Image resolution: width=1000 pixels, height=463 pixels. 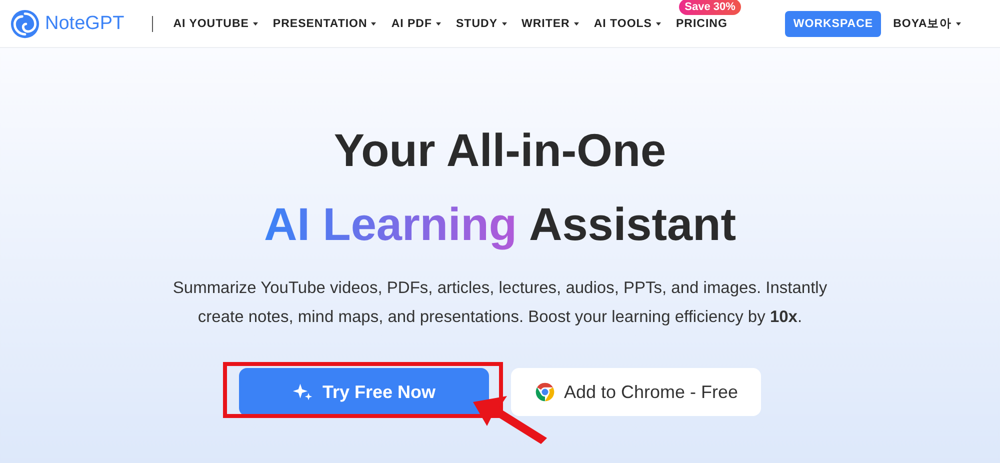 I want to click on user-menu: BOYA보아, so click(x=927, y=23).